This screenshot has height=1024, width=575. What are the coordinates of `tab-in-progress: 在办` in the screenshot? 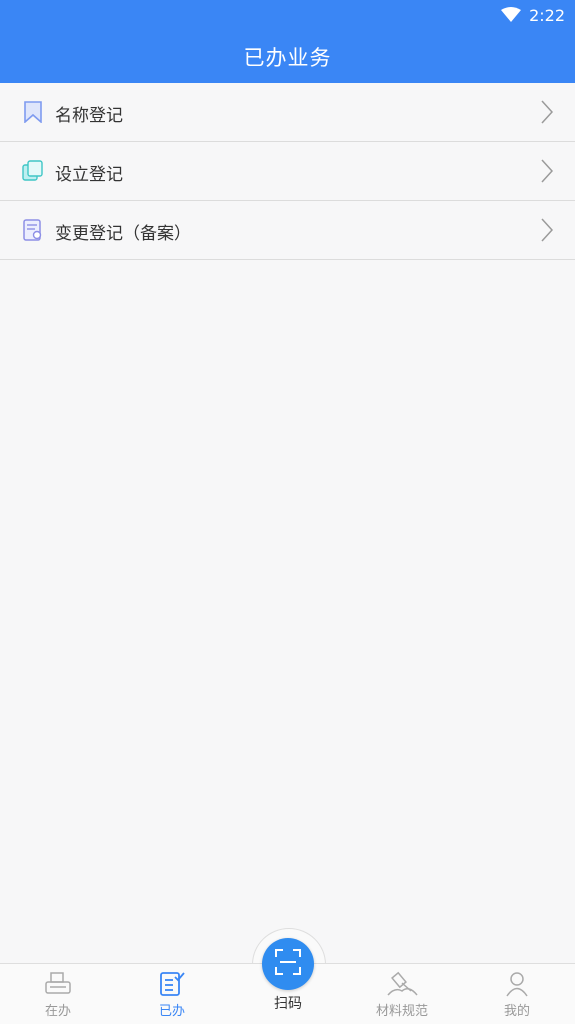 It's located at (58, 994).